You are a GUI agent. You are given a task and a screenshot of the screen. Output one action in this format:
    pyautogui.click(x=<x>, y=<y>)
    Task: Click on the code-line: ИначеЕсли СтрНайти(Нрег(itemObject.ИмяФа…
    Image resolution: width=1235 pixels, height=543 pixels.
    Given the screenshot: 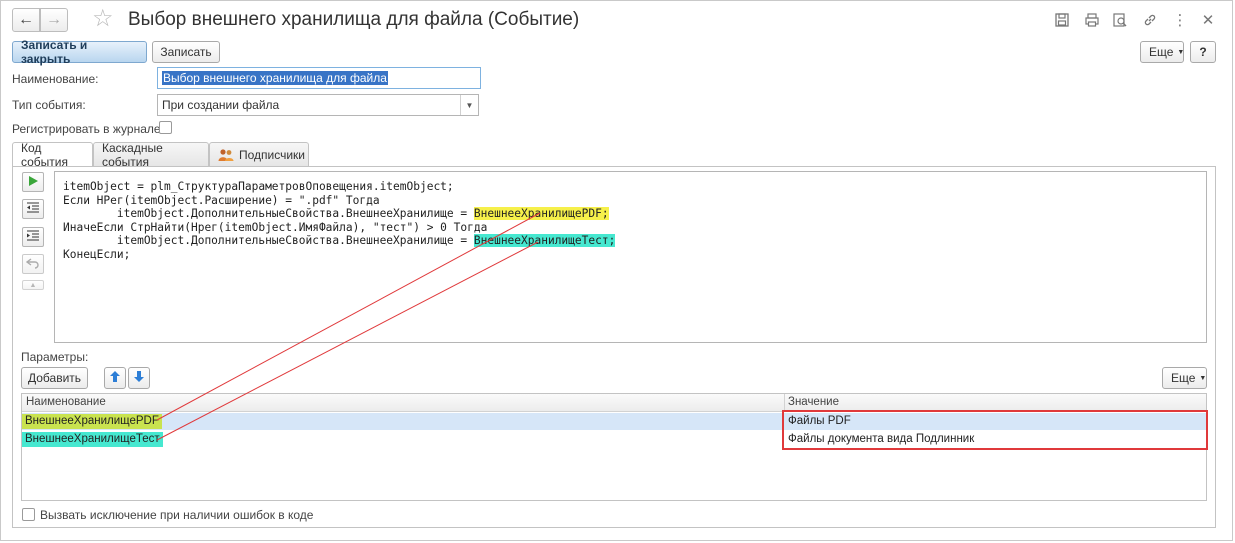 What is the action you would take?
    pyautogui.click(x=275, y=227)
    